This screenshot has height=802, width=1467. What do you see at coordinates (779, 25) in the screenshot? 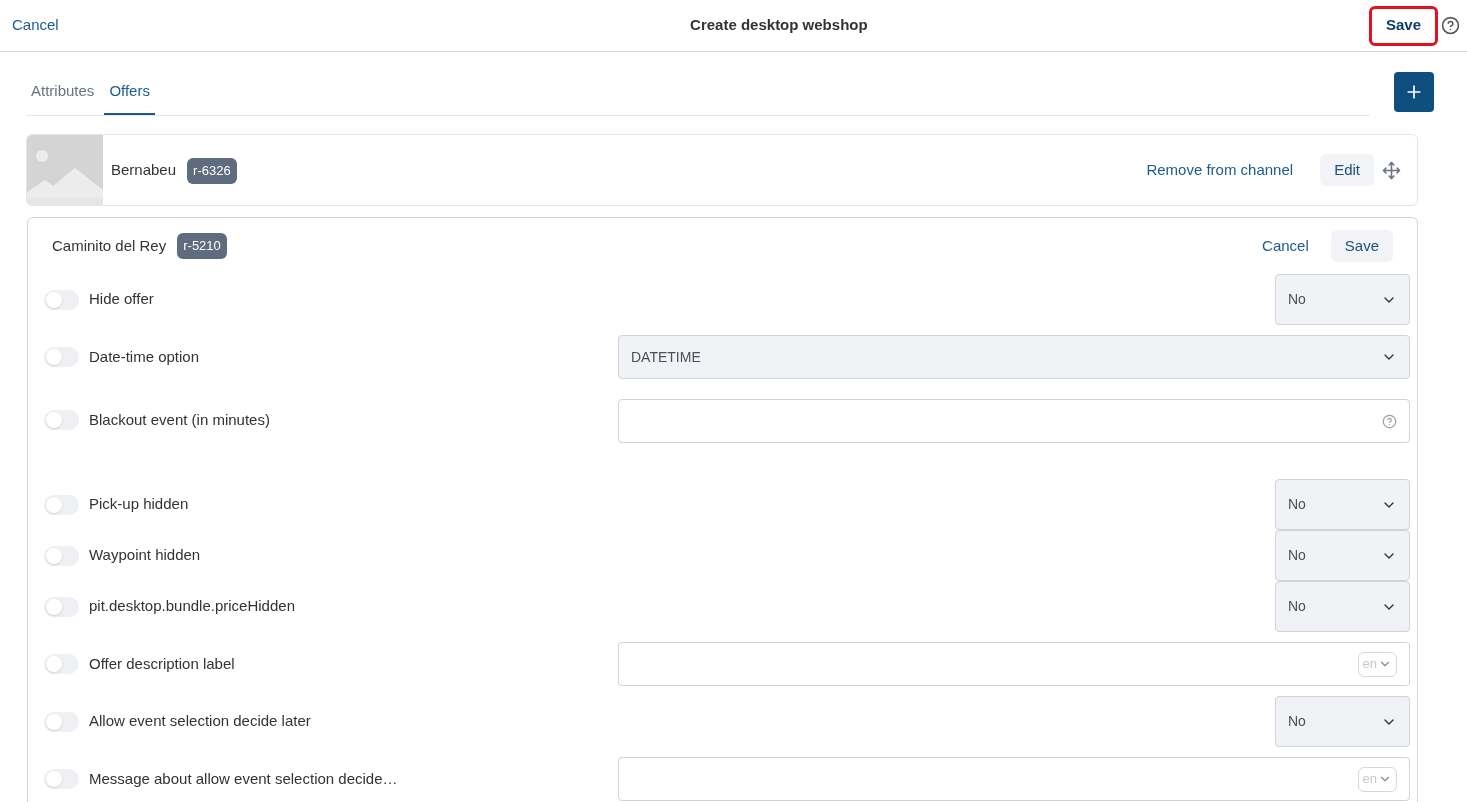
I see `window-title: Create desktop webshop` at bounding box center [779, 25].